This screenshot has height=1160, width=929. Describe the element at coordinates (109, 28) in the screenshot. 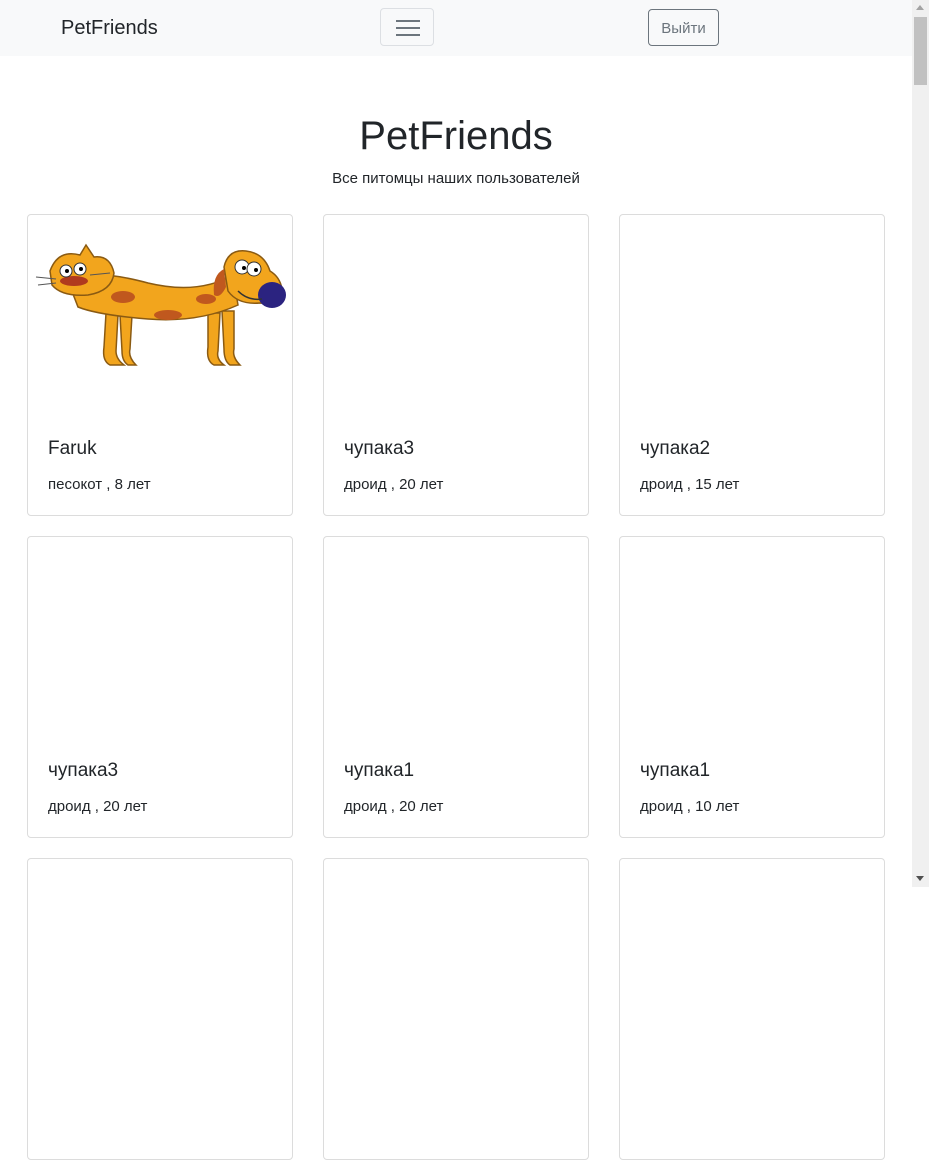

I see `navbar-brand: PetFriends` at that location.